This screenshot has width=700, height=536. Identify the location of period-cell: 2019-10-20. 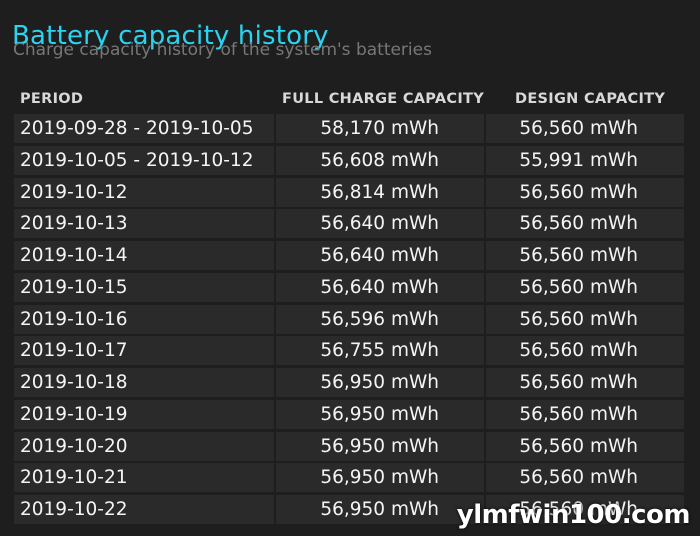
(144, 446).